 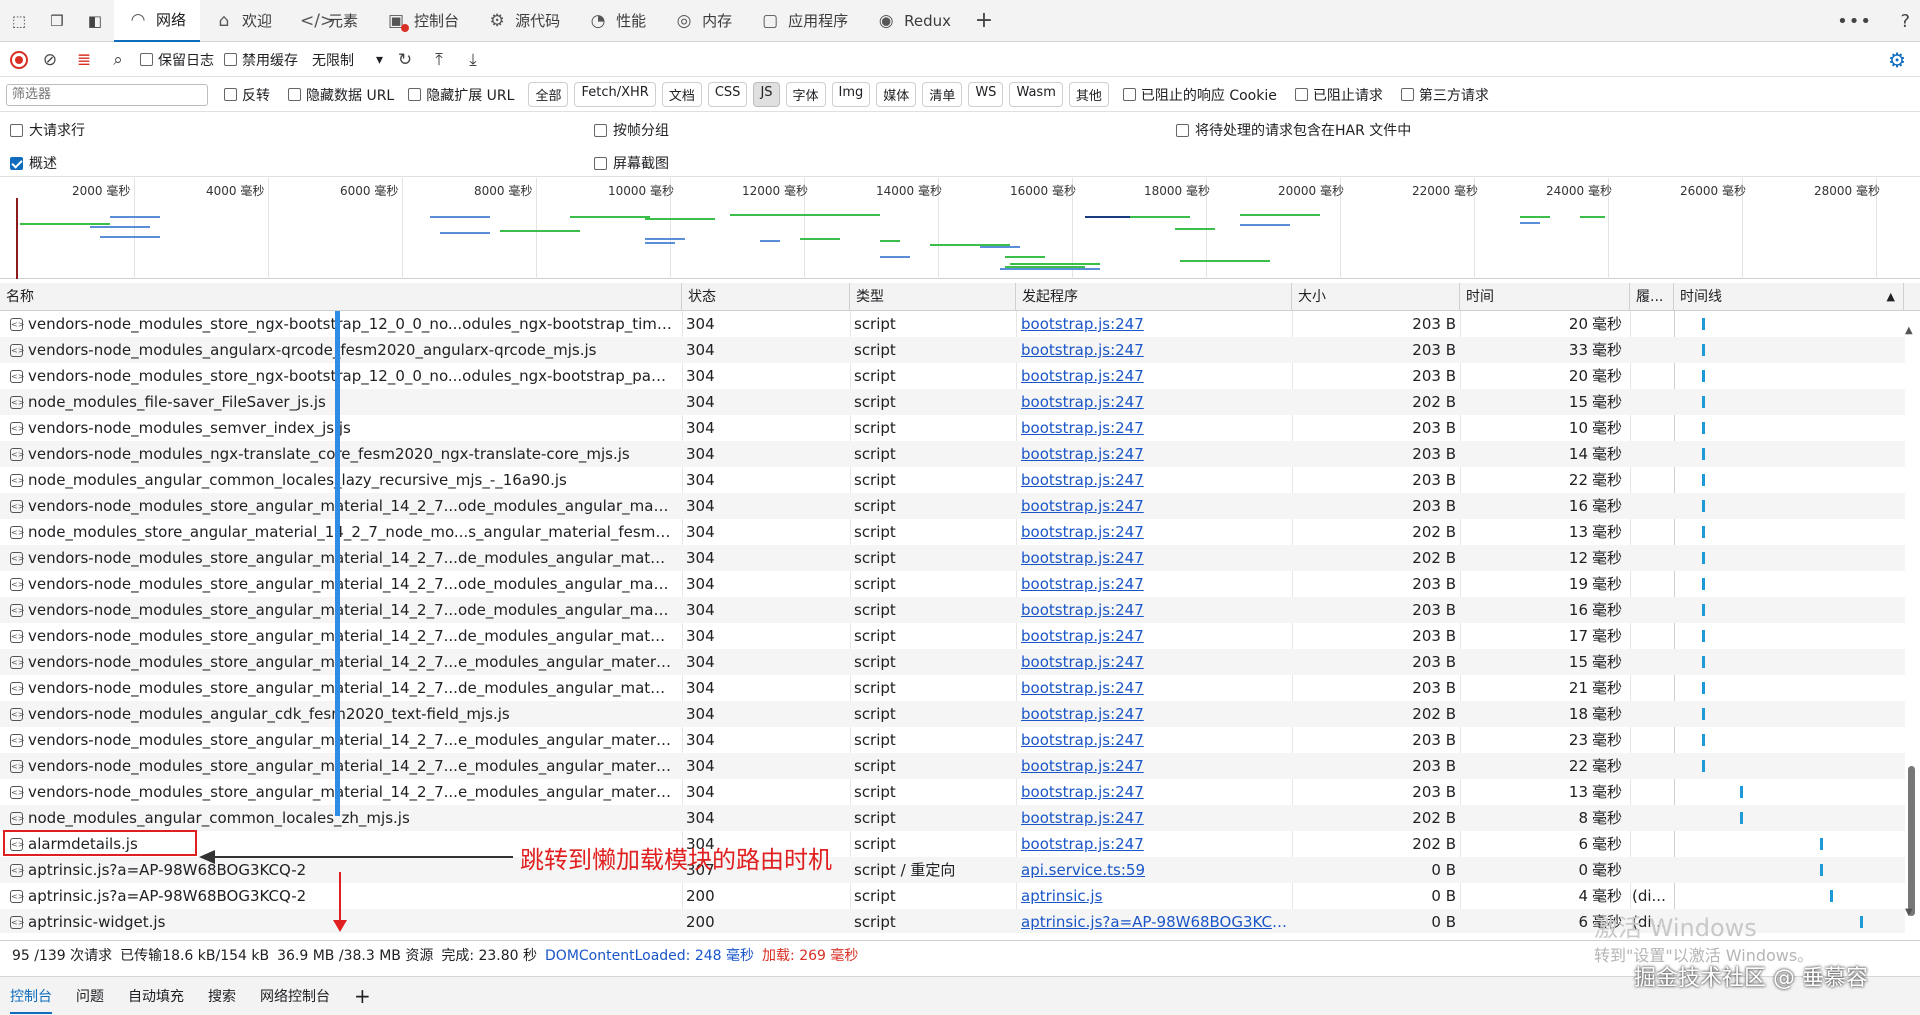 I want to click on tab-8: ◉ Redux, so click(x=913, y=21).